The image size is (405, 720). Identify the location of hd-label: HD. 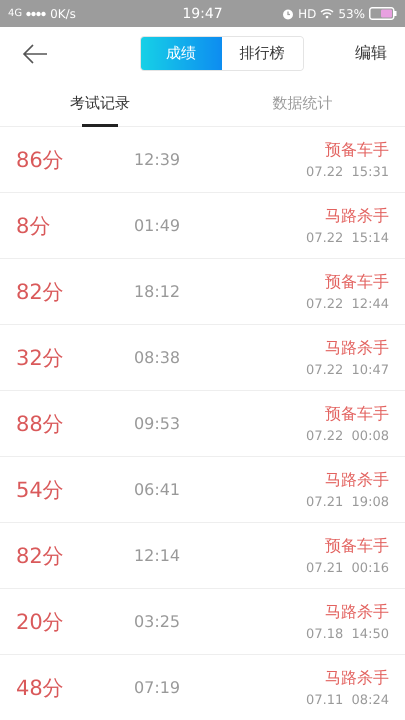
(307, 13).